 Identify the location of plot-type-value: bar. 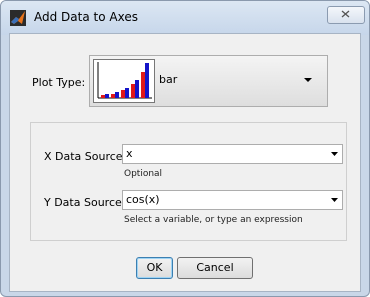
(168, 79).